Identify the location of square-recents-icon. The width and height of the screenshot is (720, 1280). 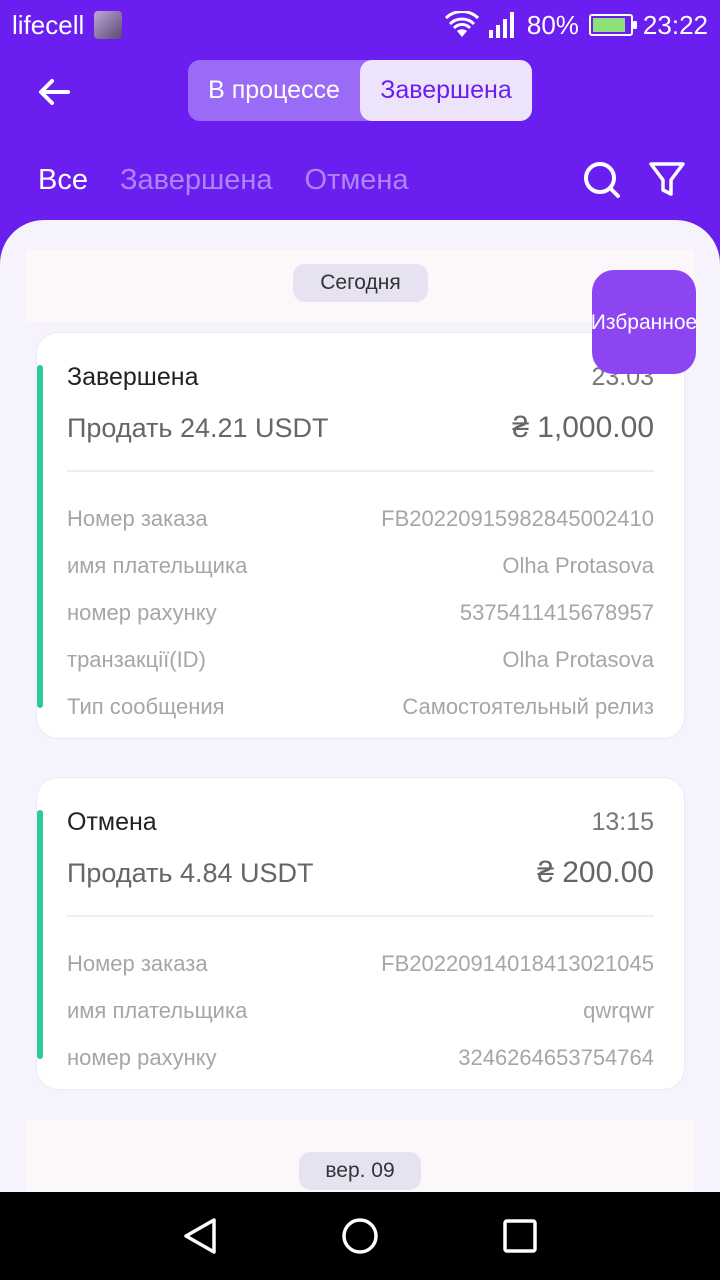
(520, 1236).